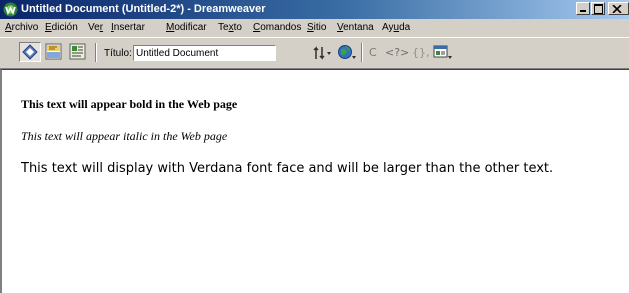 The image size is (629, 293). What do you see at coordinates (421, 52) in the screenshot?
I see `code-navigation-icon: {},` at bounding box center [421, 52].